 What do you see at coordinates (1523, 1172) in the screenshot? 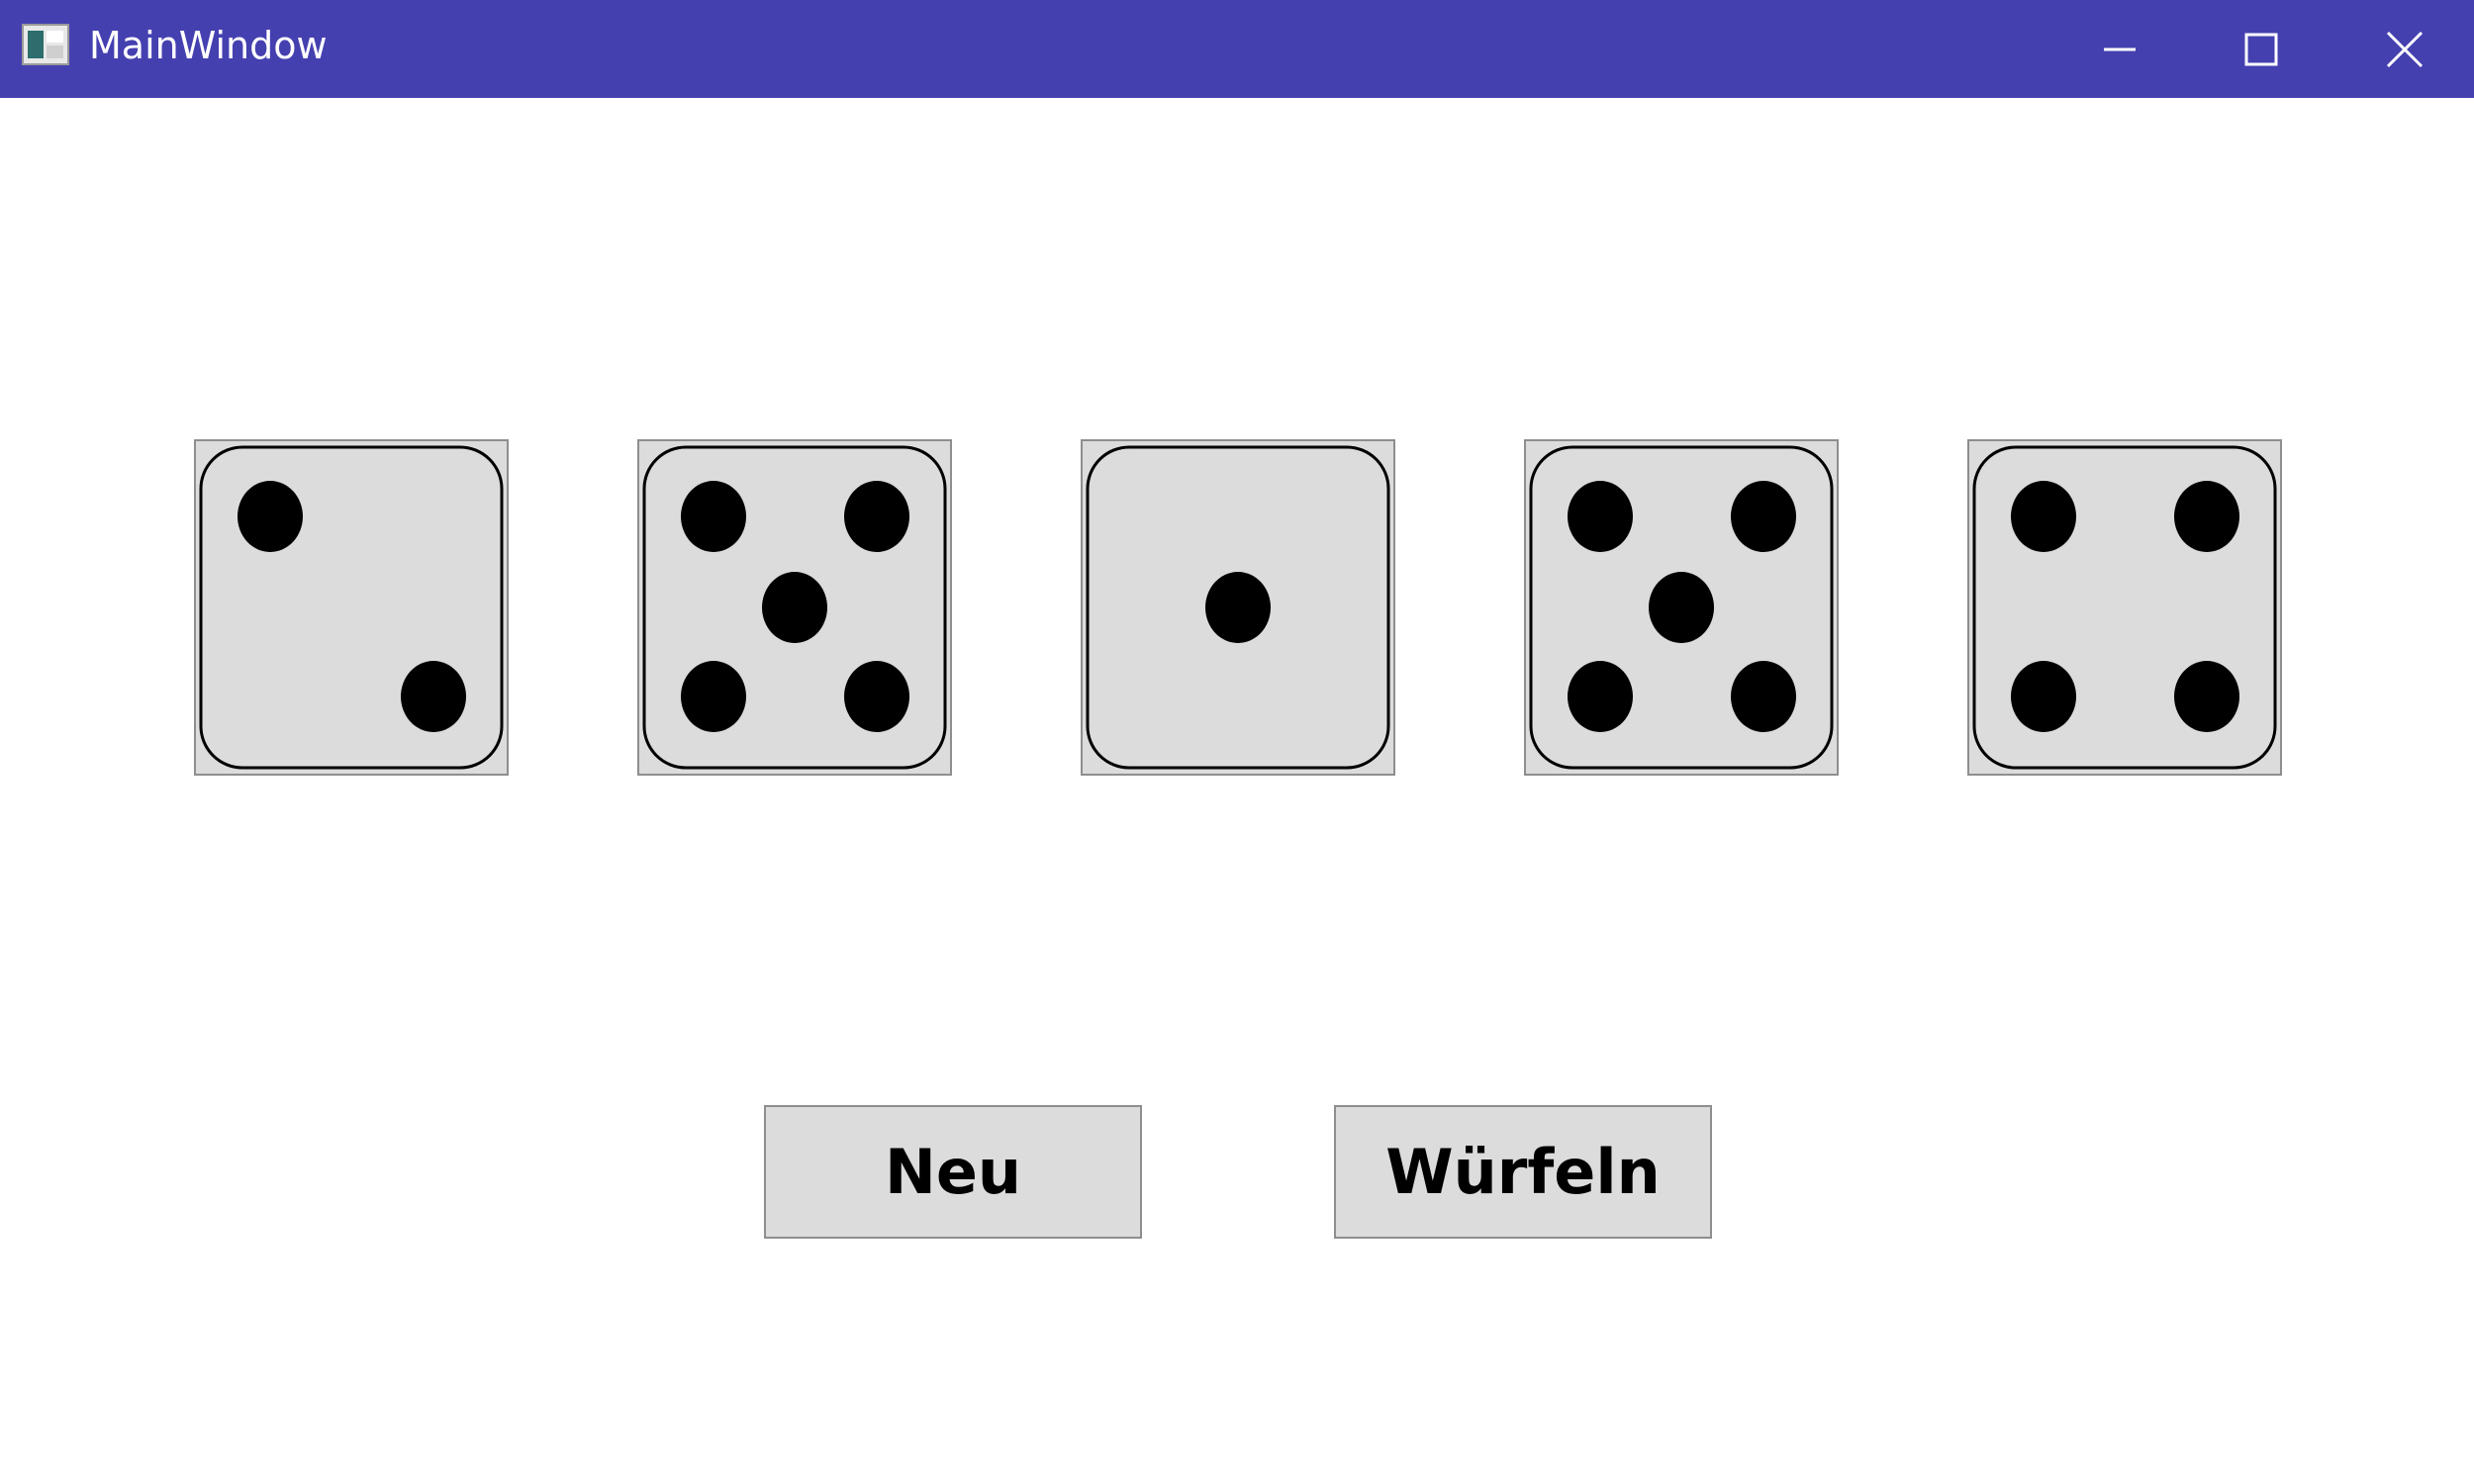
I see `roll-button: Würfeln` at bounding box center [1523, 1172].